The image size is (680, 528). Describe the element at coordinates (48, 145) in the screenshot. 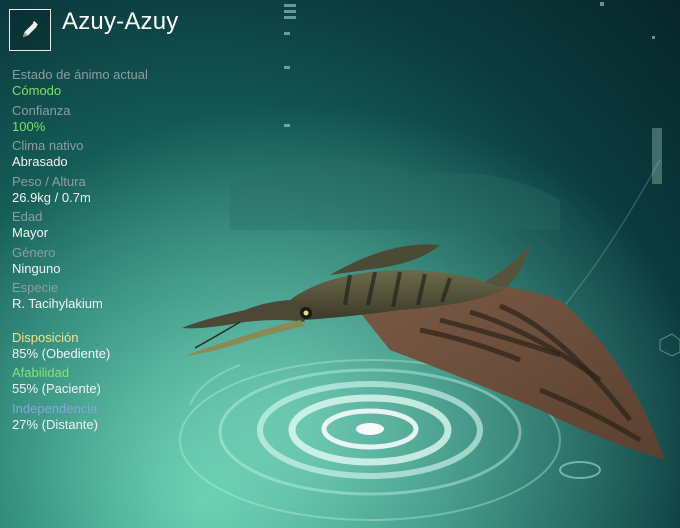

I see `climate-label: Clima nativo` at that location.